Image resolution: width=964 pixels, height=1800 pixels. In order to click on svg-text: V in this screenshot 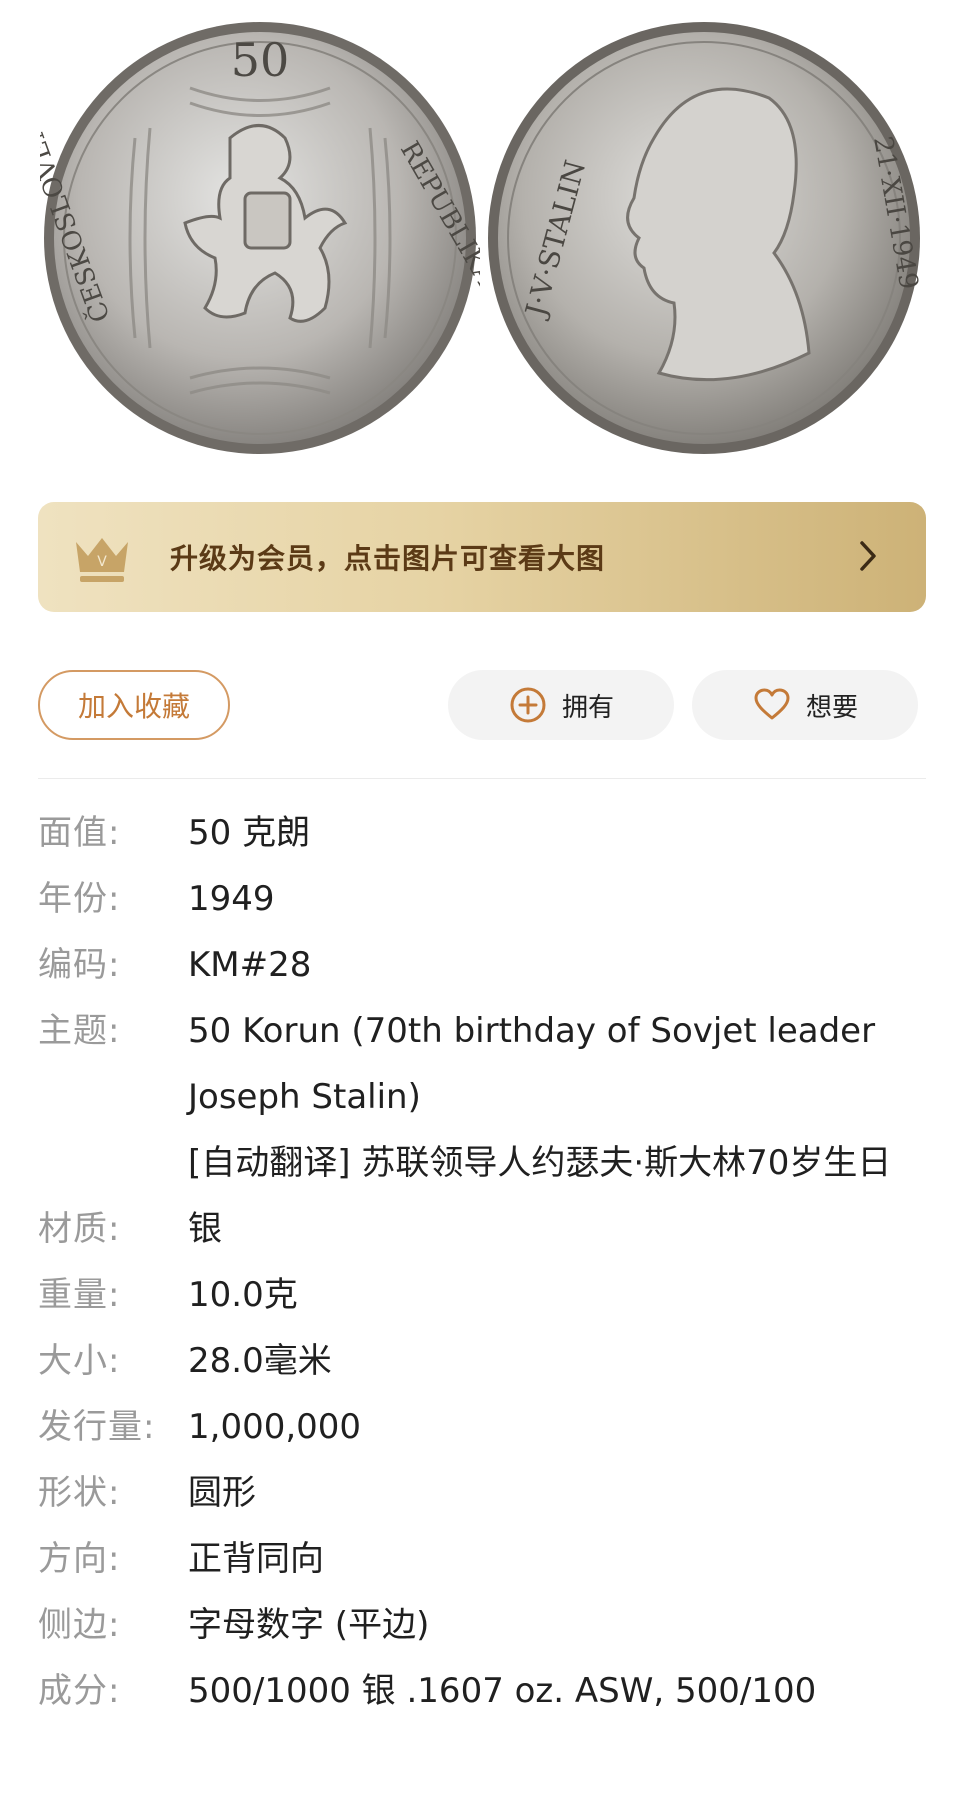, I will do `click(102, 562)`.